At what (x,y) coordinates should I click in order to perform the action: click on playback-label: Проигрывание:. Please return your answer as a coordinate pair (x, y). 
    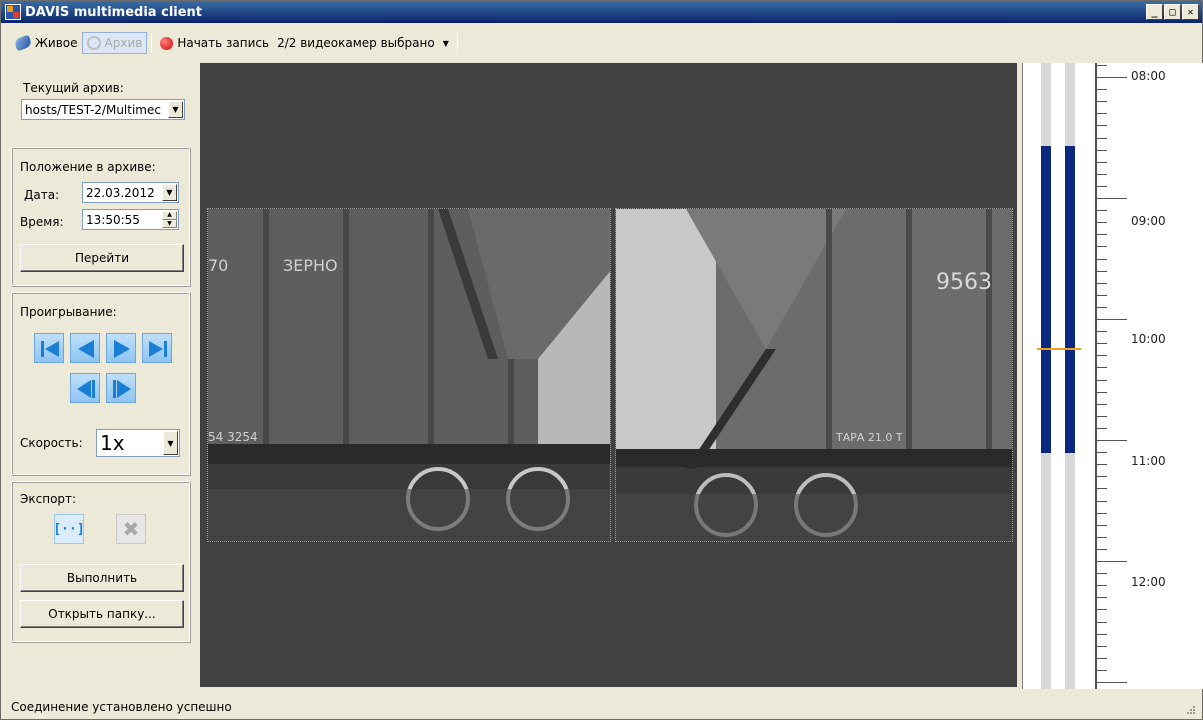
    Looking at the image, I should click on (68, 312).